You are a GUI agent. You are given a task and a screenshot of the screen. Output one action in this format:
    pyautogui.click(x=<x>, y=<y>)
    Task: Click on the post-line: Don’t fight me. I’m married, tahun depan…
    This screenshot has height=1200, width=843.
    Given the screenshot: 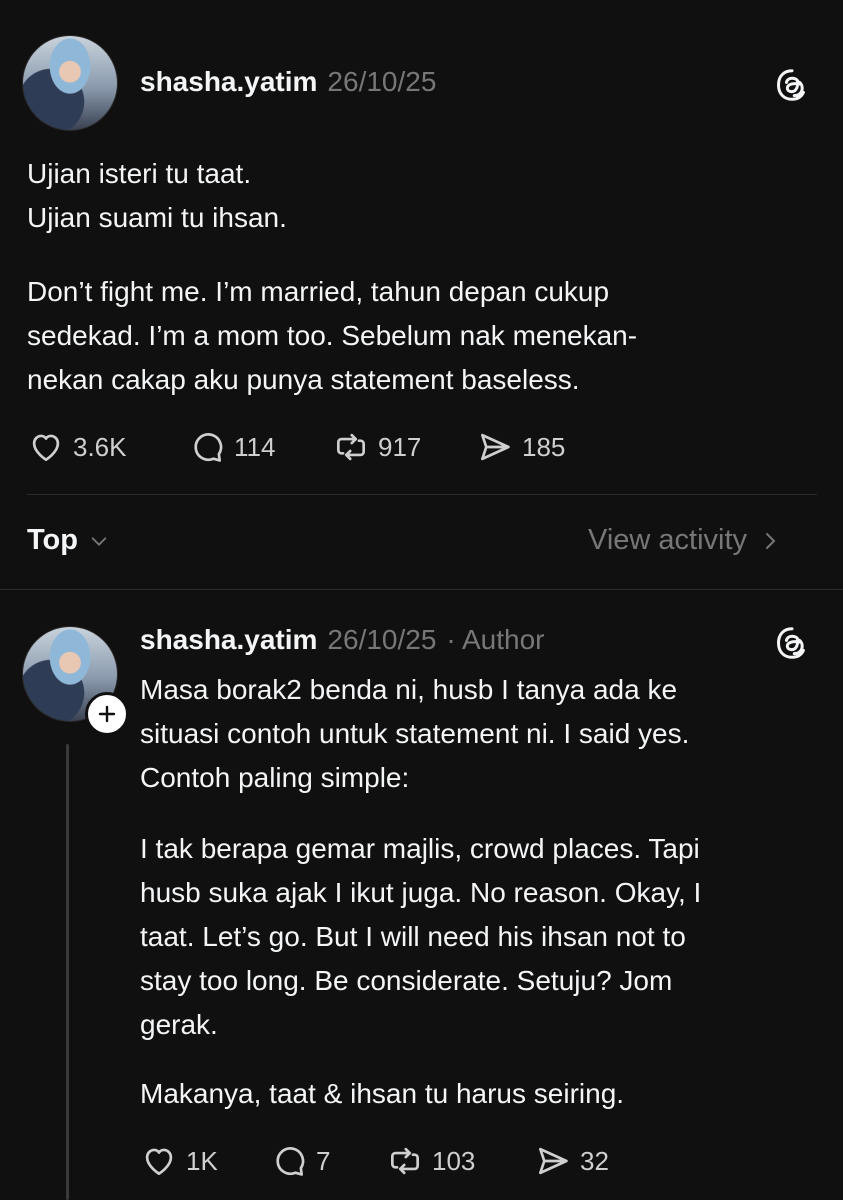 What is the action you would take?
    pyautogui.click(x=318, y=291)
    